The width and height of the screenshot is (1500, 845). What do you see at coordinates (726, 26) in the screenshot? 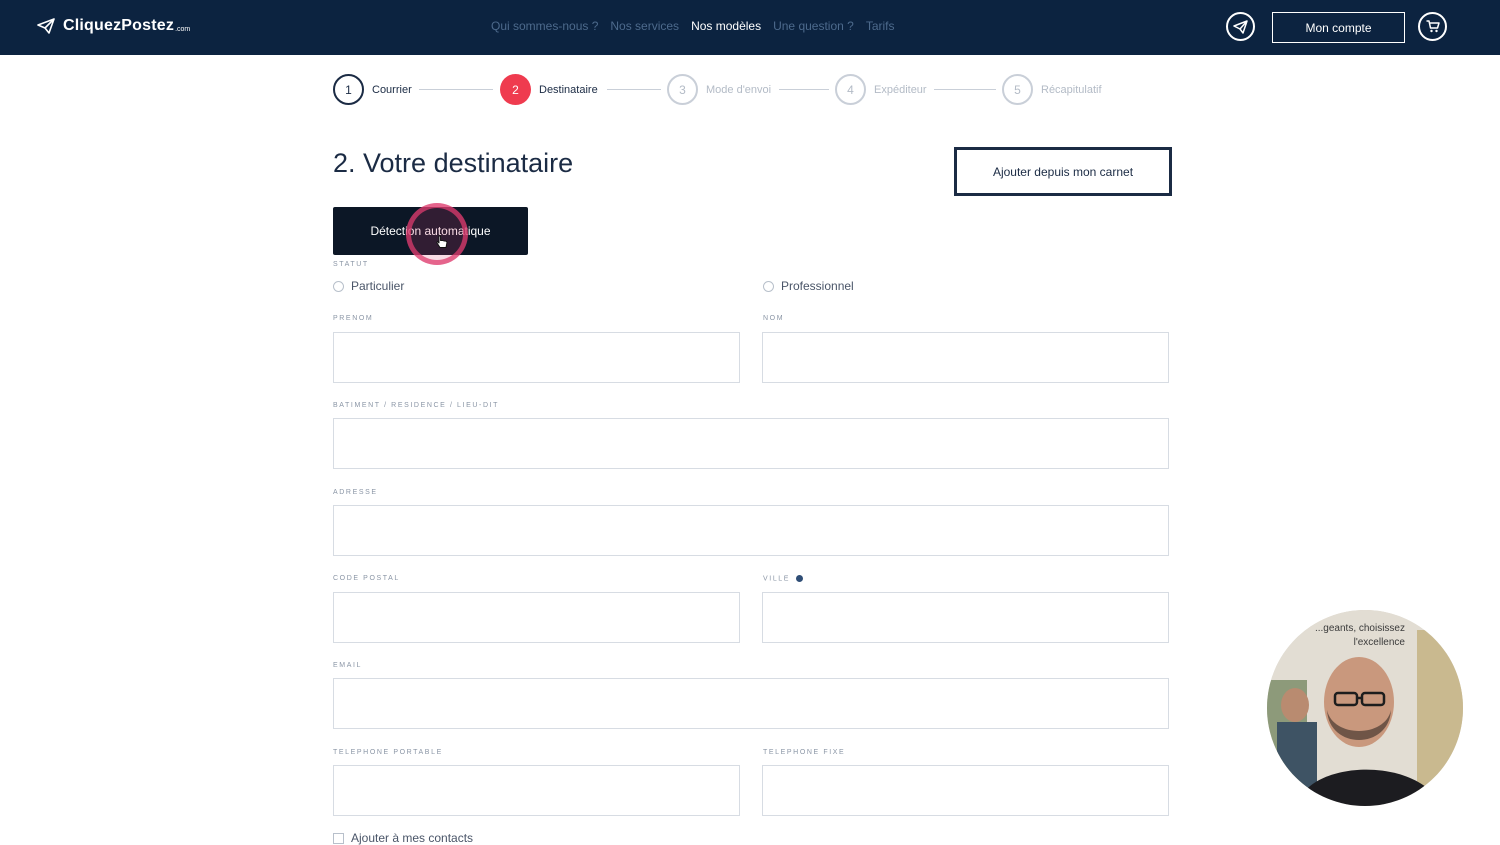
I see `nav-link-models: Nos modèles` at bounding box center [726, 26].